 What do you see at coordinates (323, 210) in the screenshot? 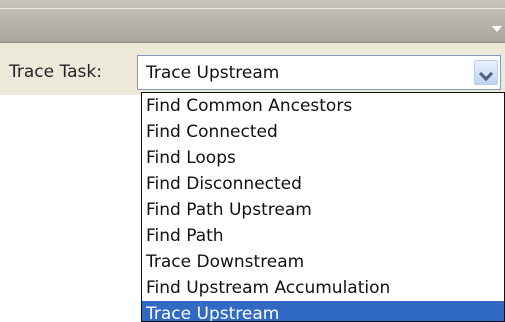
I see `dropdown-item-find-path-upstream: Find Path Upstream` at bounding box center [323, 210].